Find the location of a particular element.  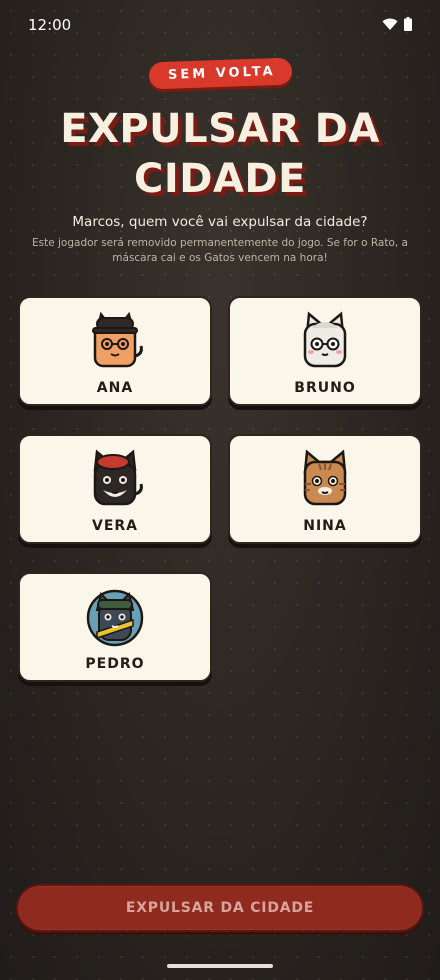

player-card-pedro: PEDRO is located at coordinates (115, 627).